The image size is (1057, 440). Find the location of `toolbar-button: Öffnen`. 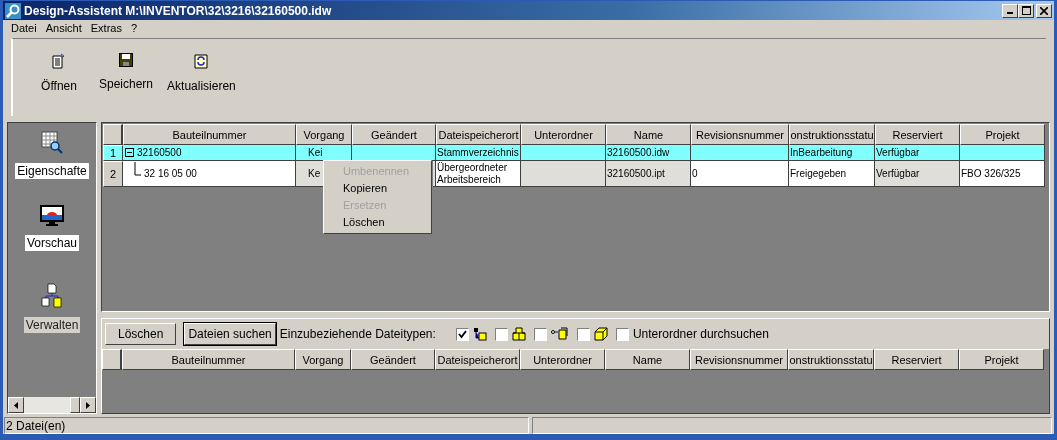

toolbar-button: Öffnen is located at coordinates (59, 73).